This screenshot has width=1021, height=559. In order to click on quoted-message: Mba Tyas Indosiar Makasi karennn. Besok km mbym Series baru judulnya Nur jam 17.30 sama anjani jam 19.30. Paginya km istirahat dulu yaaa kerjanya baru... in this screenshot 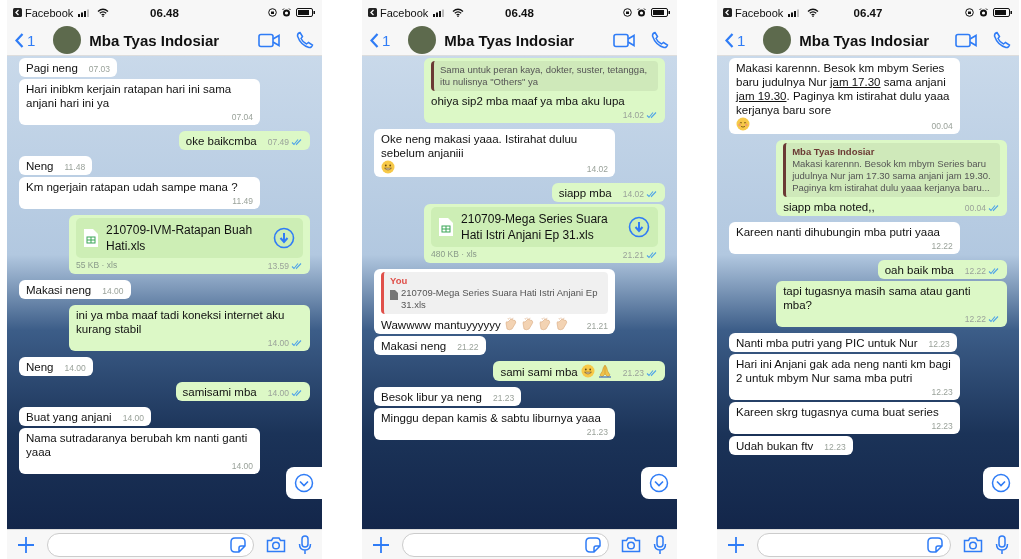, I will do `click(891, 170)`.